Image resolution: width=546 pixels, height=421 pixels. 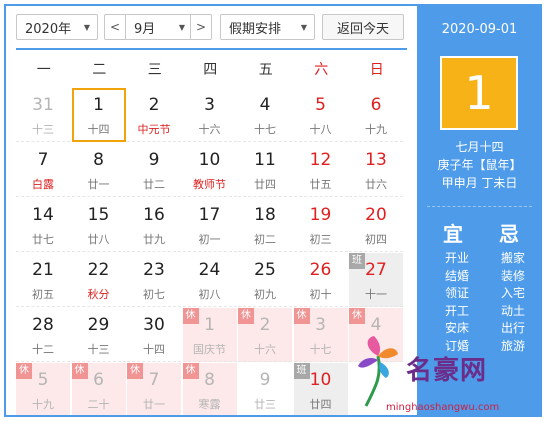 I want to click on prev-month-button: <, so click(x=115, y=27).